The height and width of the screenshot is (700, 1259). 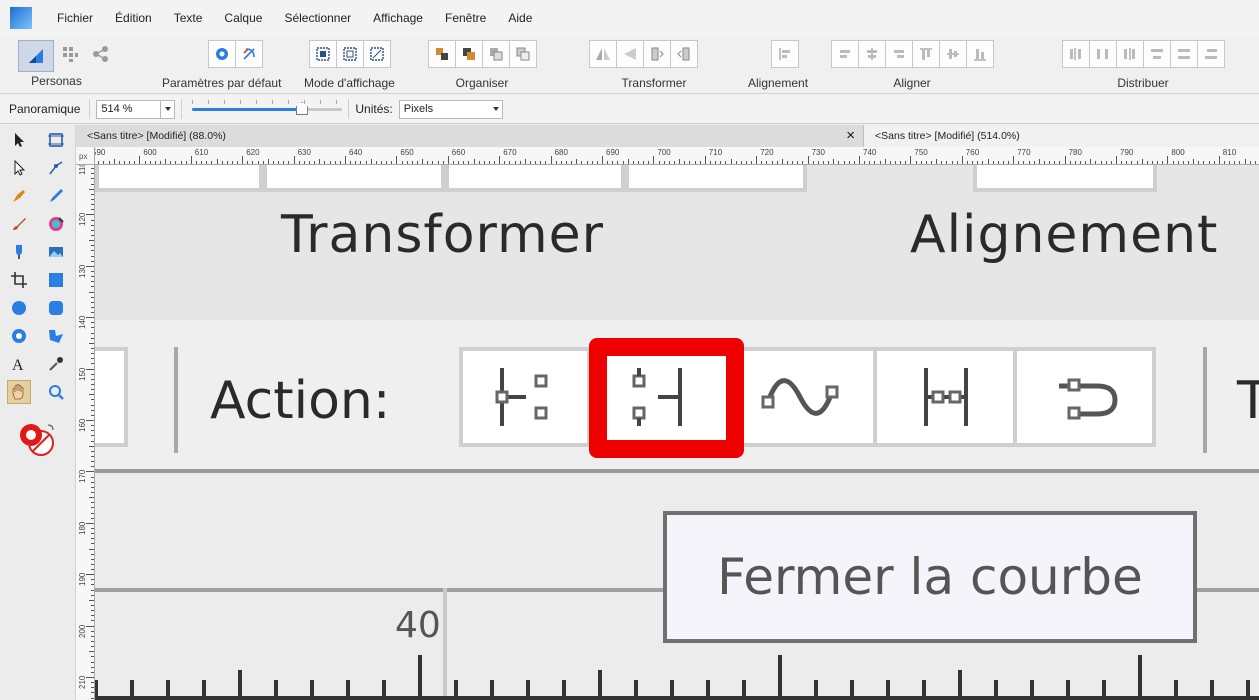 What do you see at coordinates (56, 196) in the screenshot?
I see `pencil-tool-icon` at bounding box center [56, 196].